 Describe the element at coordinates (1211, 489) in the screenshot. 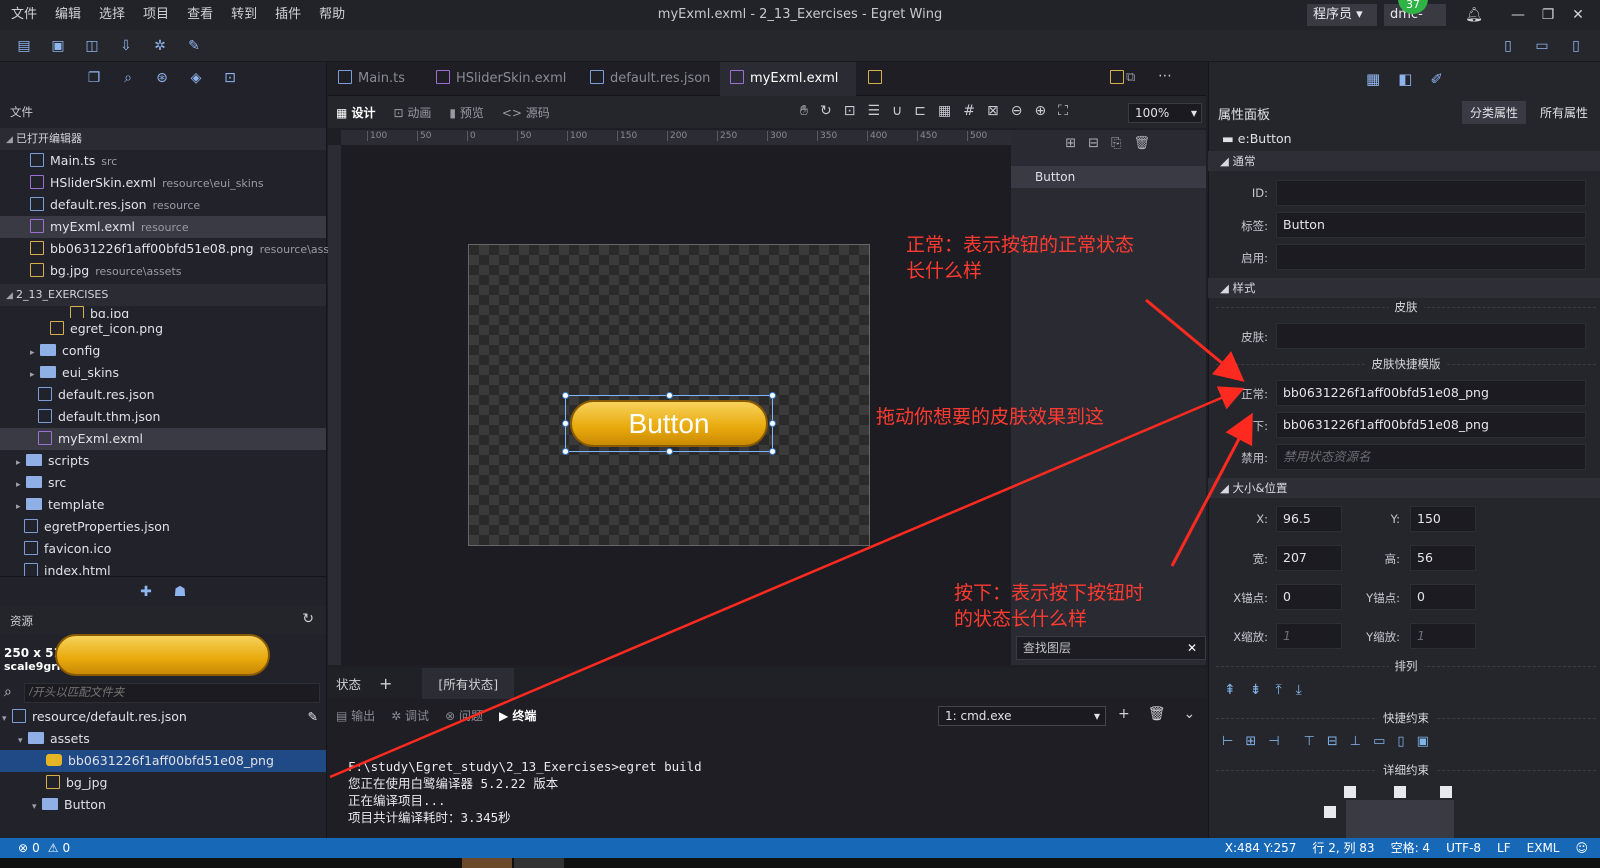

I see `arrow-down` at that location.